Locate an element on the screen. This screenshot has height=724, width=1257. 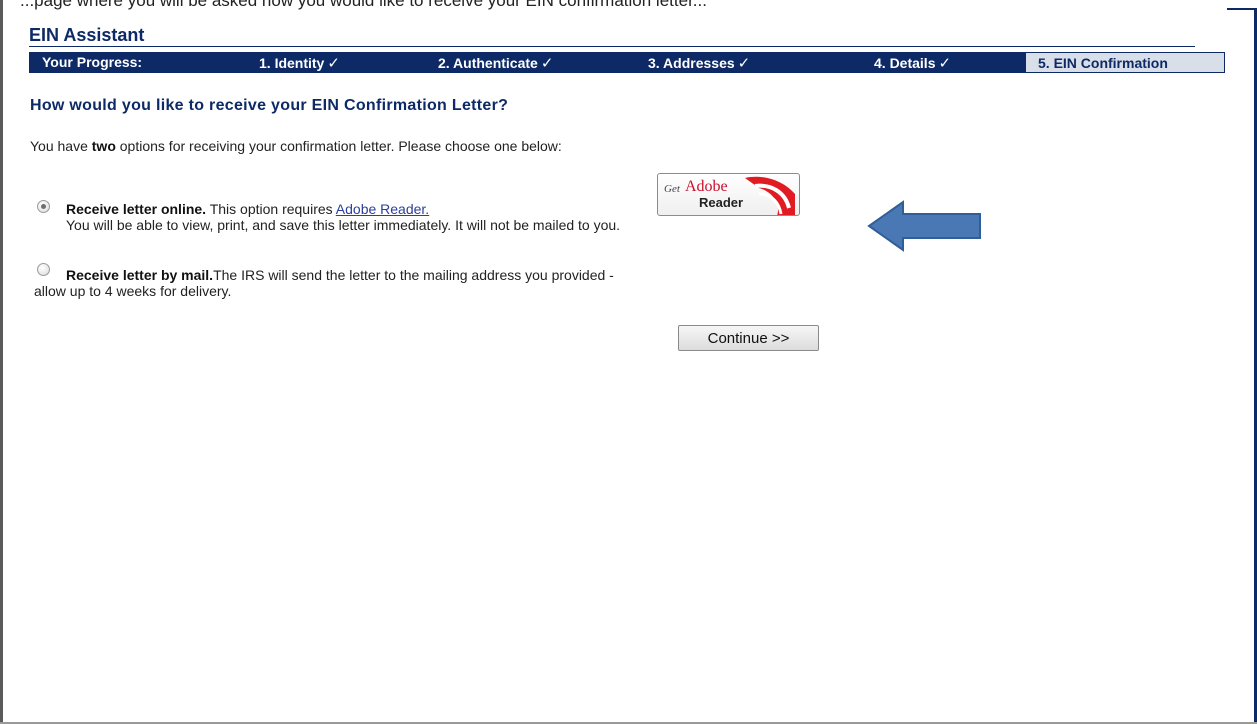
adobe-get-text: Get is located at coordinates (672, 189).